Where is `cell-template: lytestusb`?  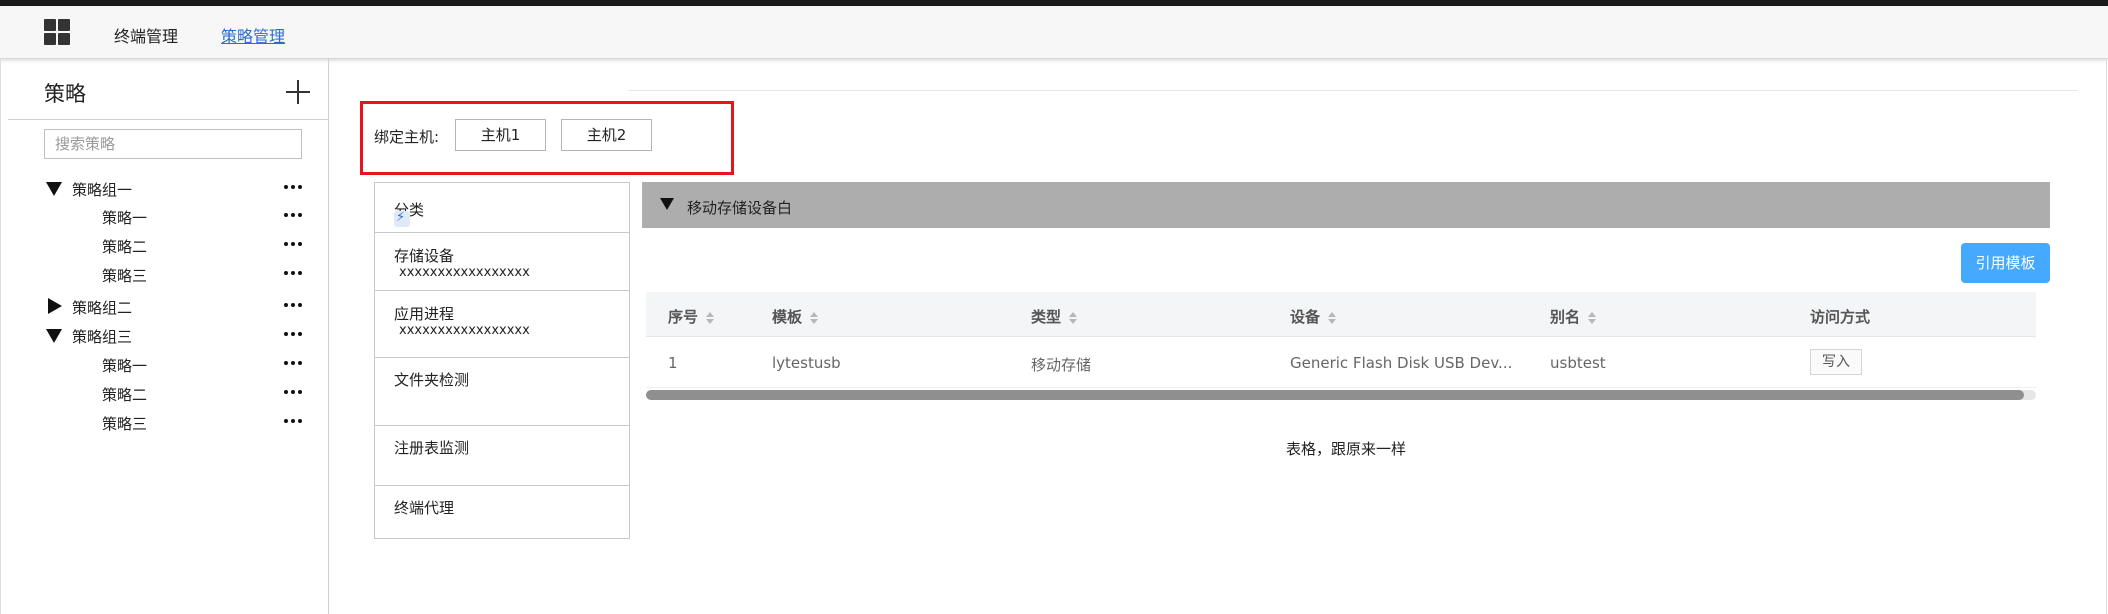
cell-template: lytestusb is located at coordinates (806, 363).